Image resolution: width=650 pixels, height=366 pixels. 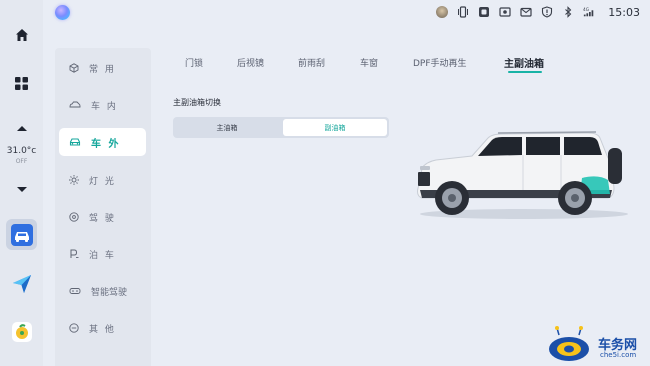 What do you see at coordinates (538, 12) in the screenshot?
I see `status-bar: 4G 15:03` at bounding box center [538, 12].